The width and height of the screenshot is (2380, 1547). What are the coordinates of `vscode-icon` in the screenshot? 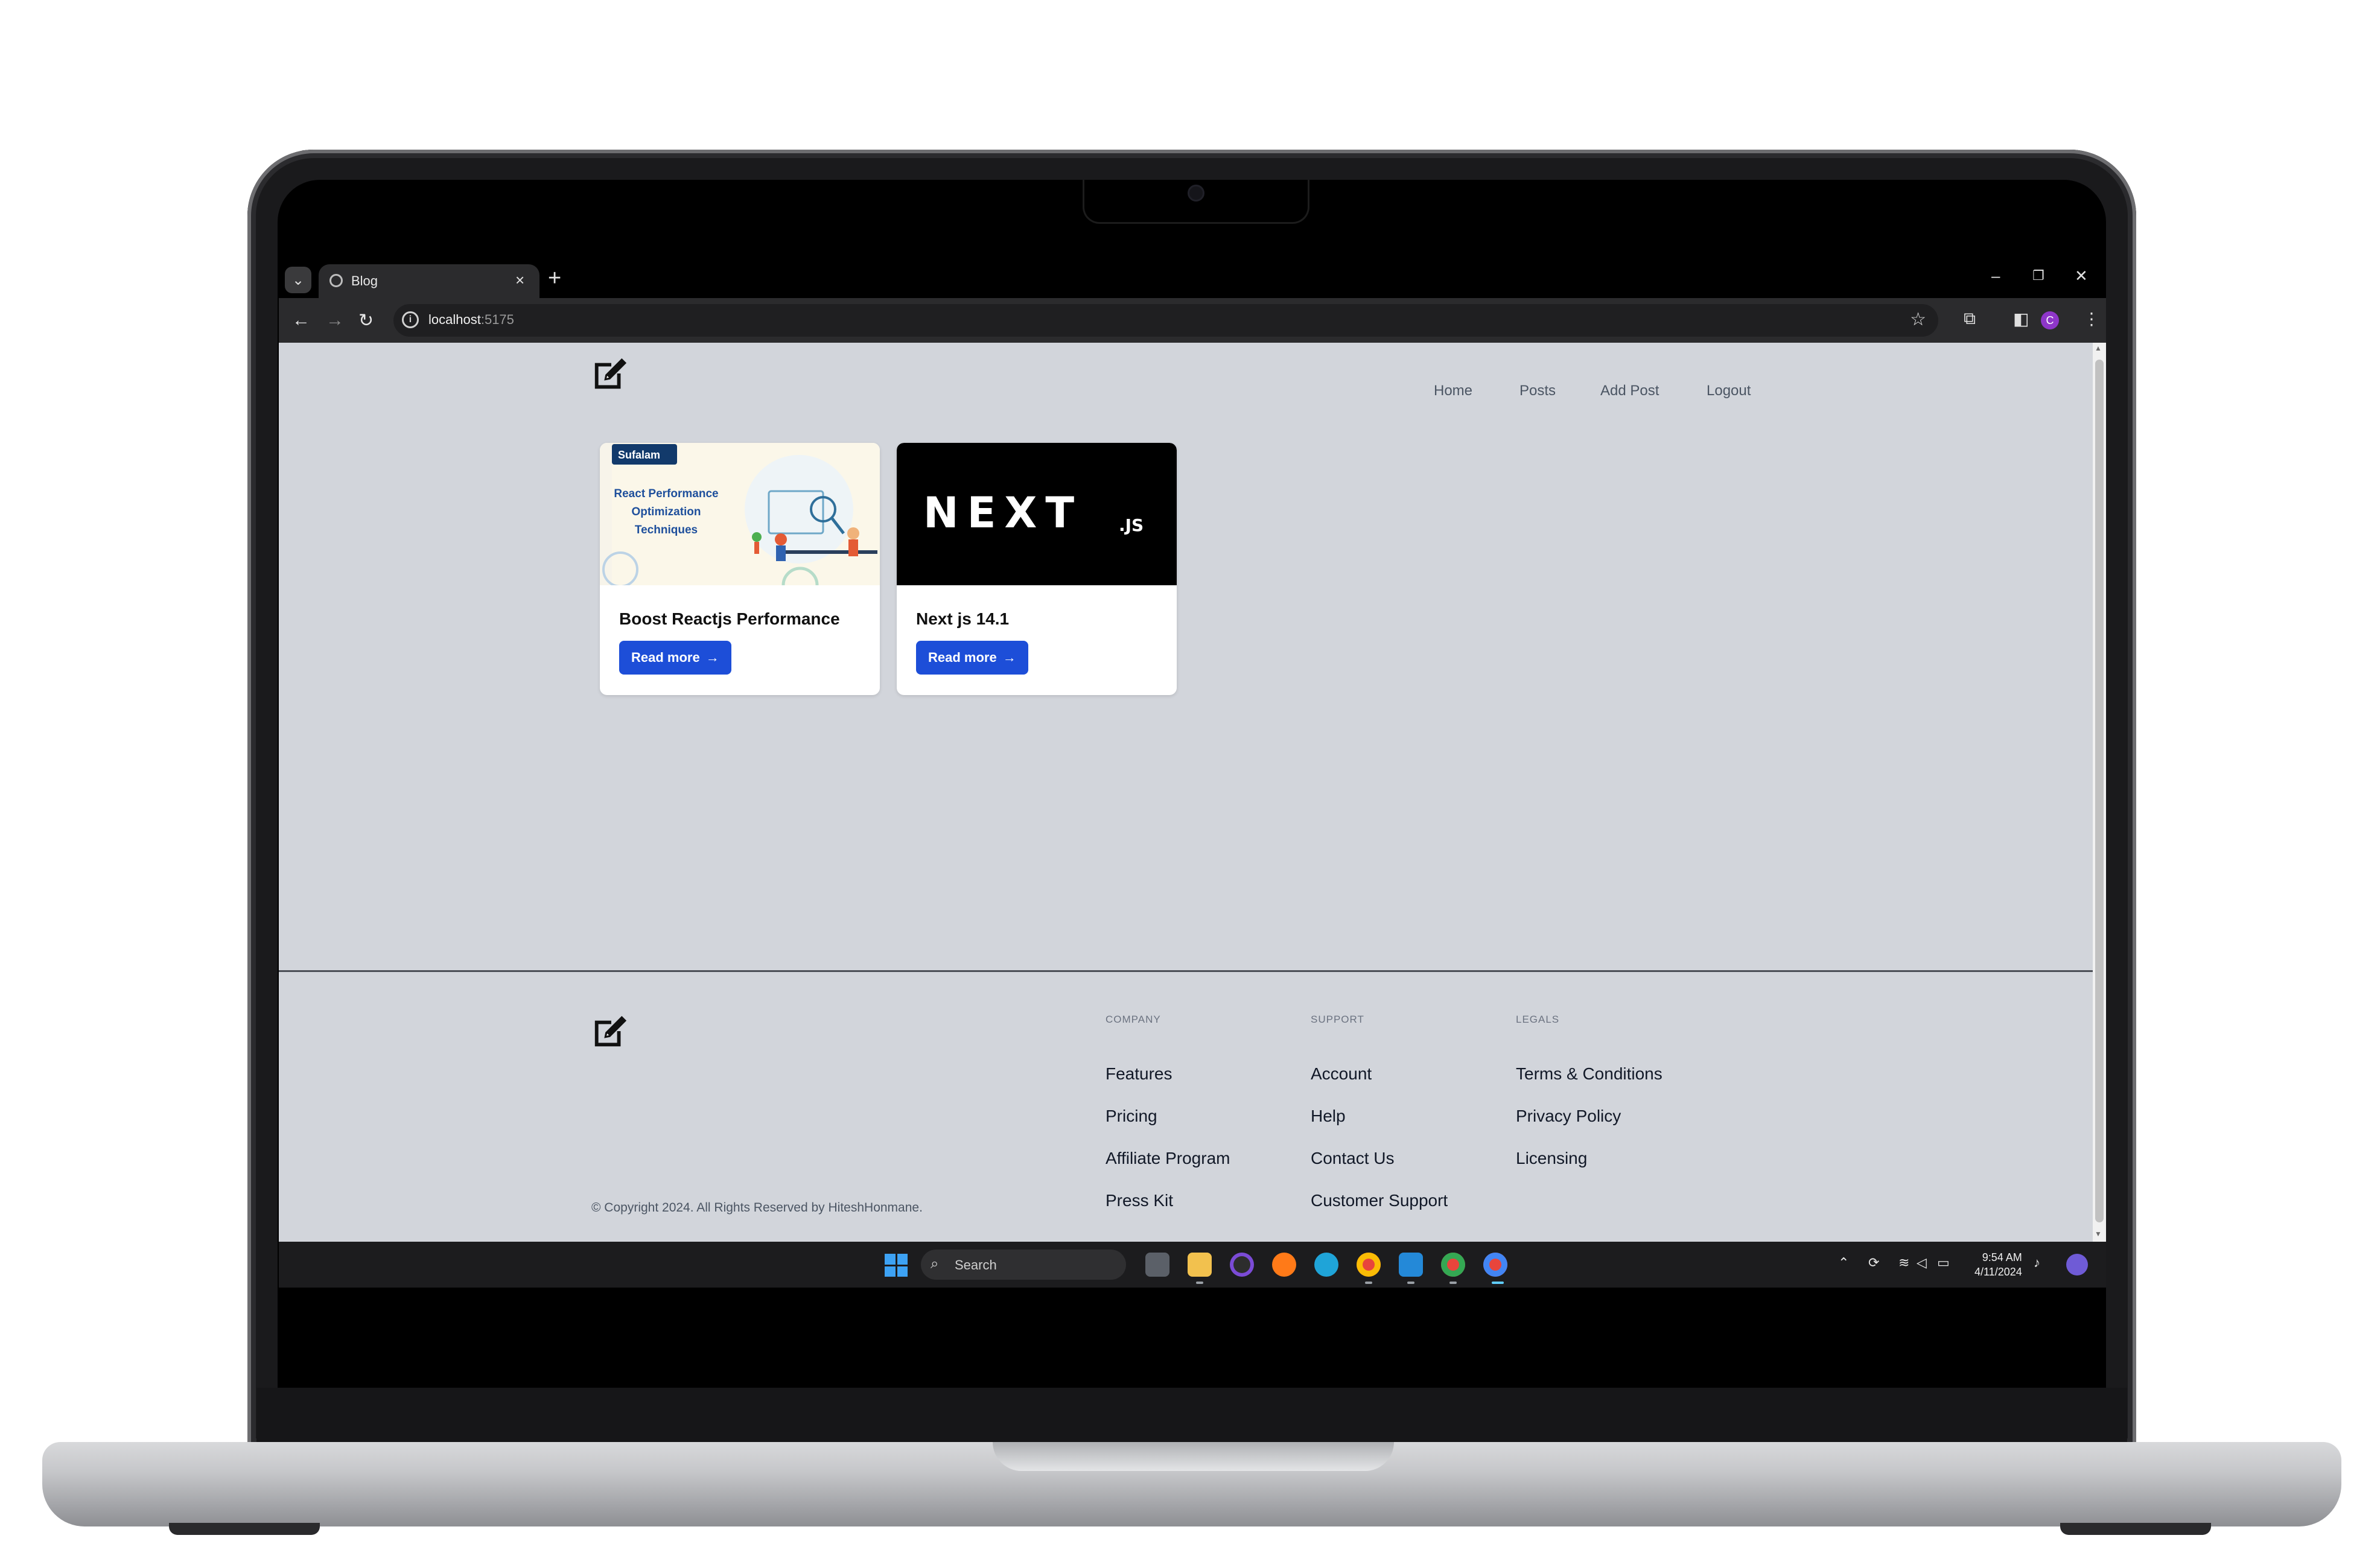 It's located at (1411, 1265).